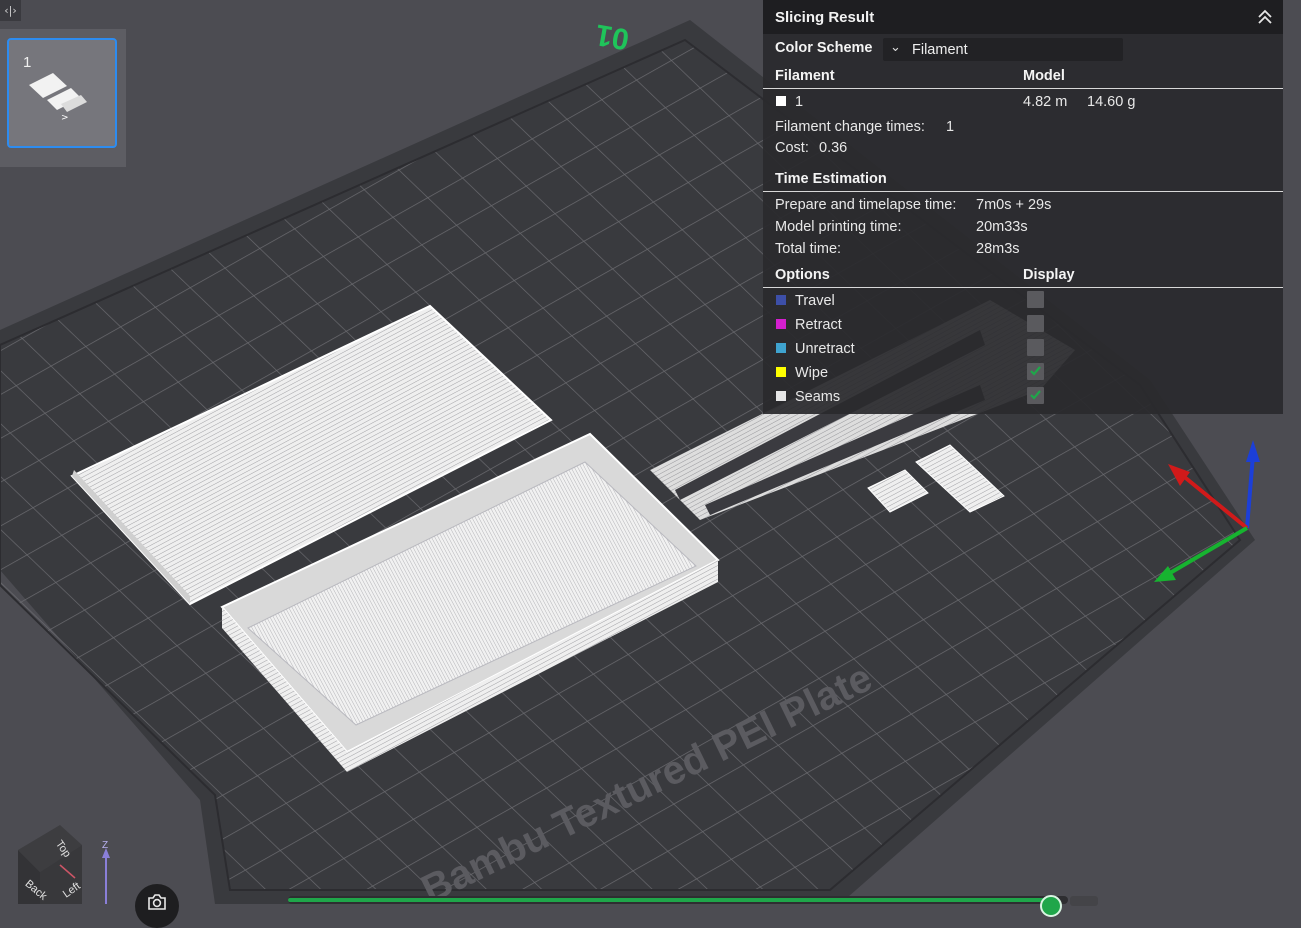  I want to click on option-label: Retract, so click(818, 325).